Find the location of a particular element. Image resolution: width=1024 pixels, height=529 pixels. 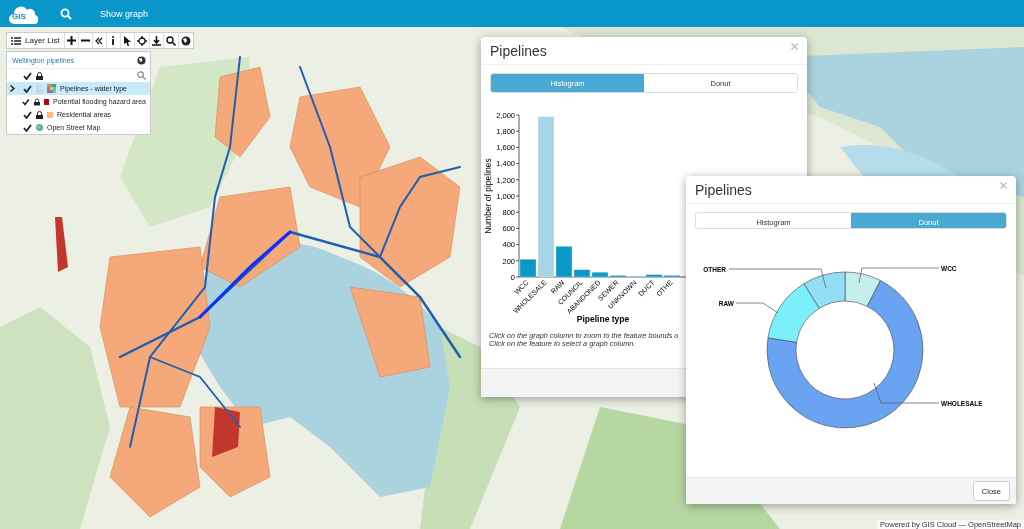

download-button is located at coordinates (156, 40).